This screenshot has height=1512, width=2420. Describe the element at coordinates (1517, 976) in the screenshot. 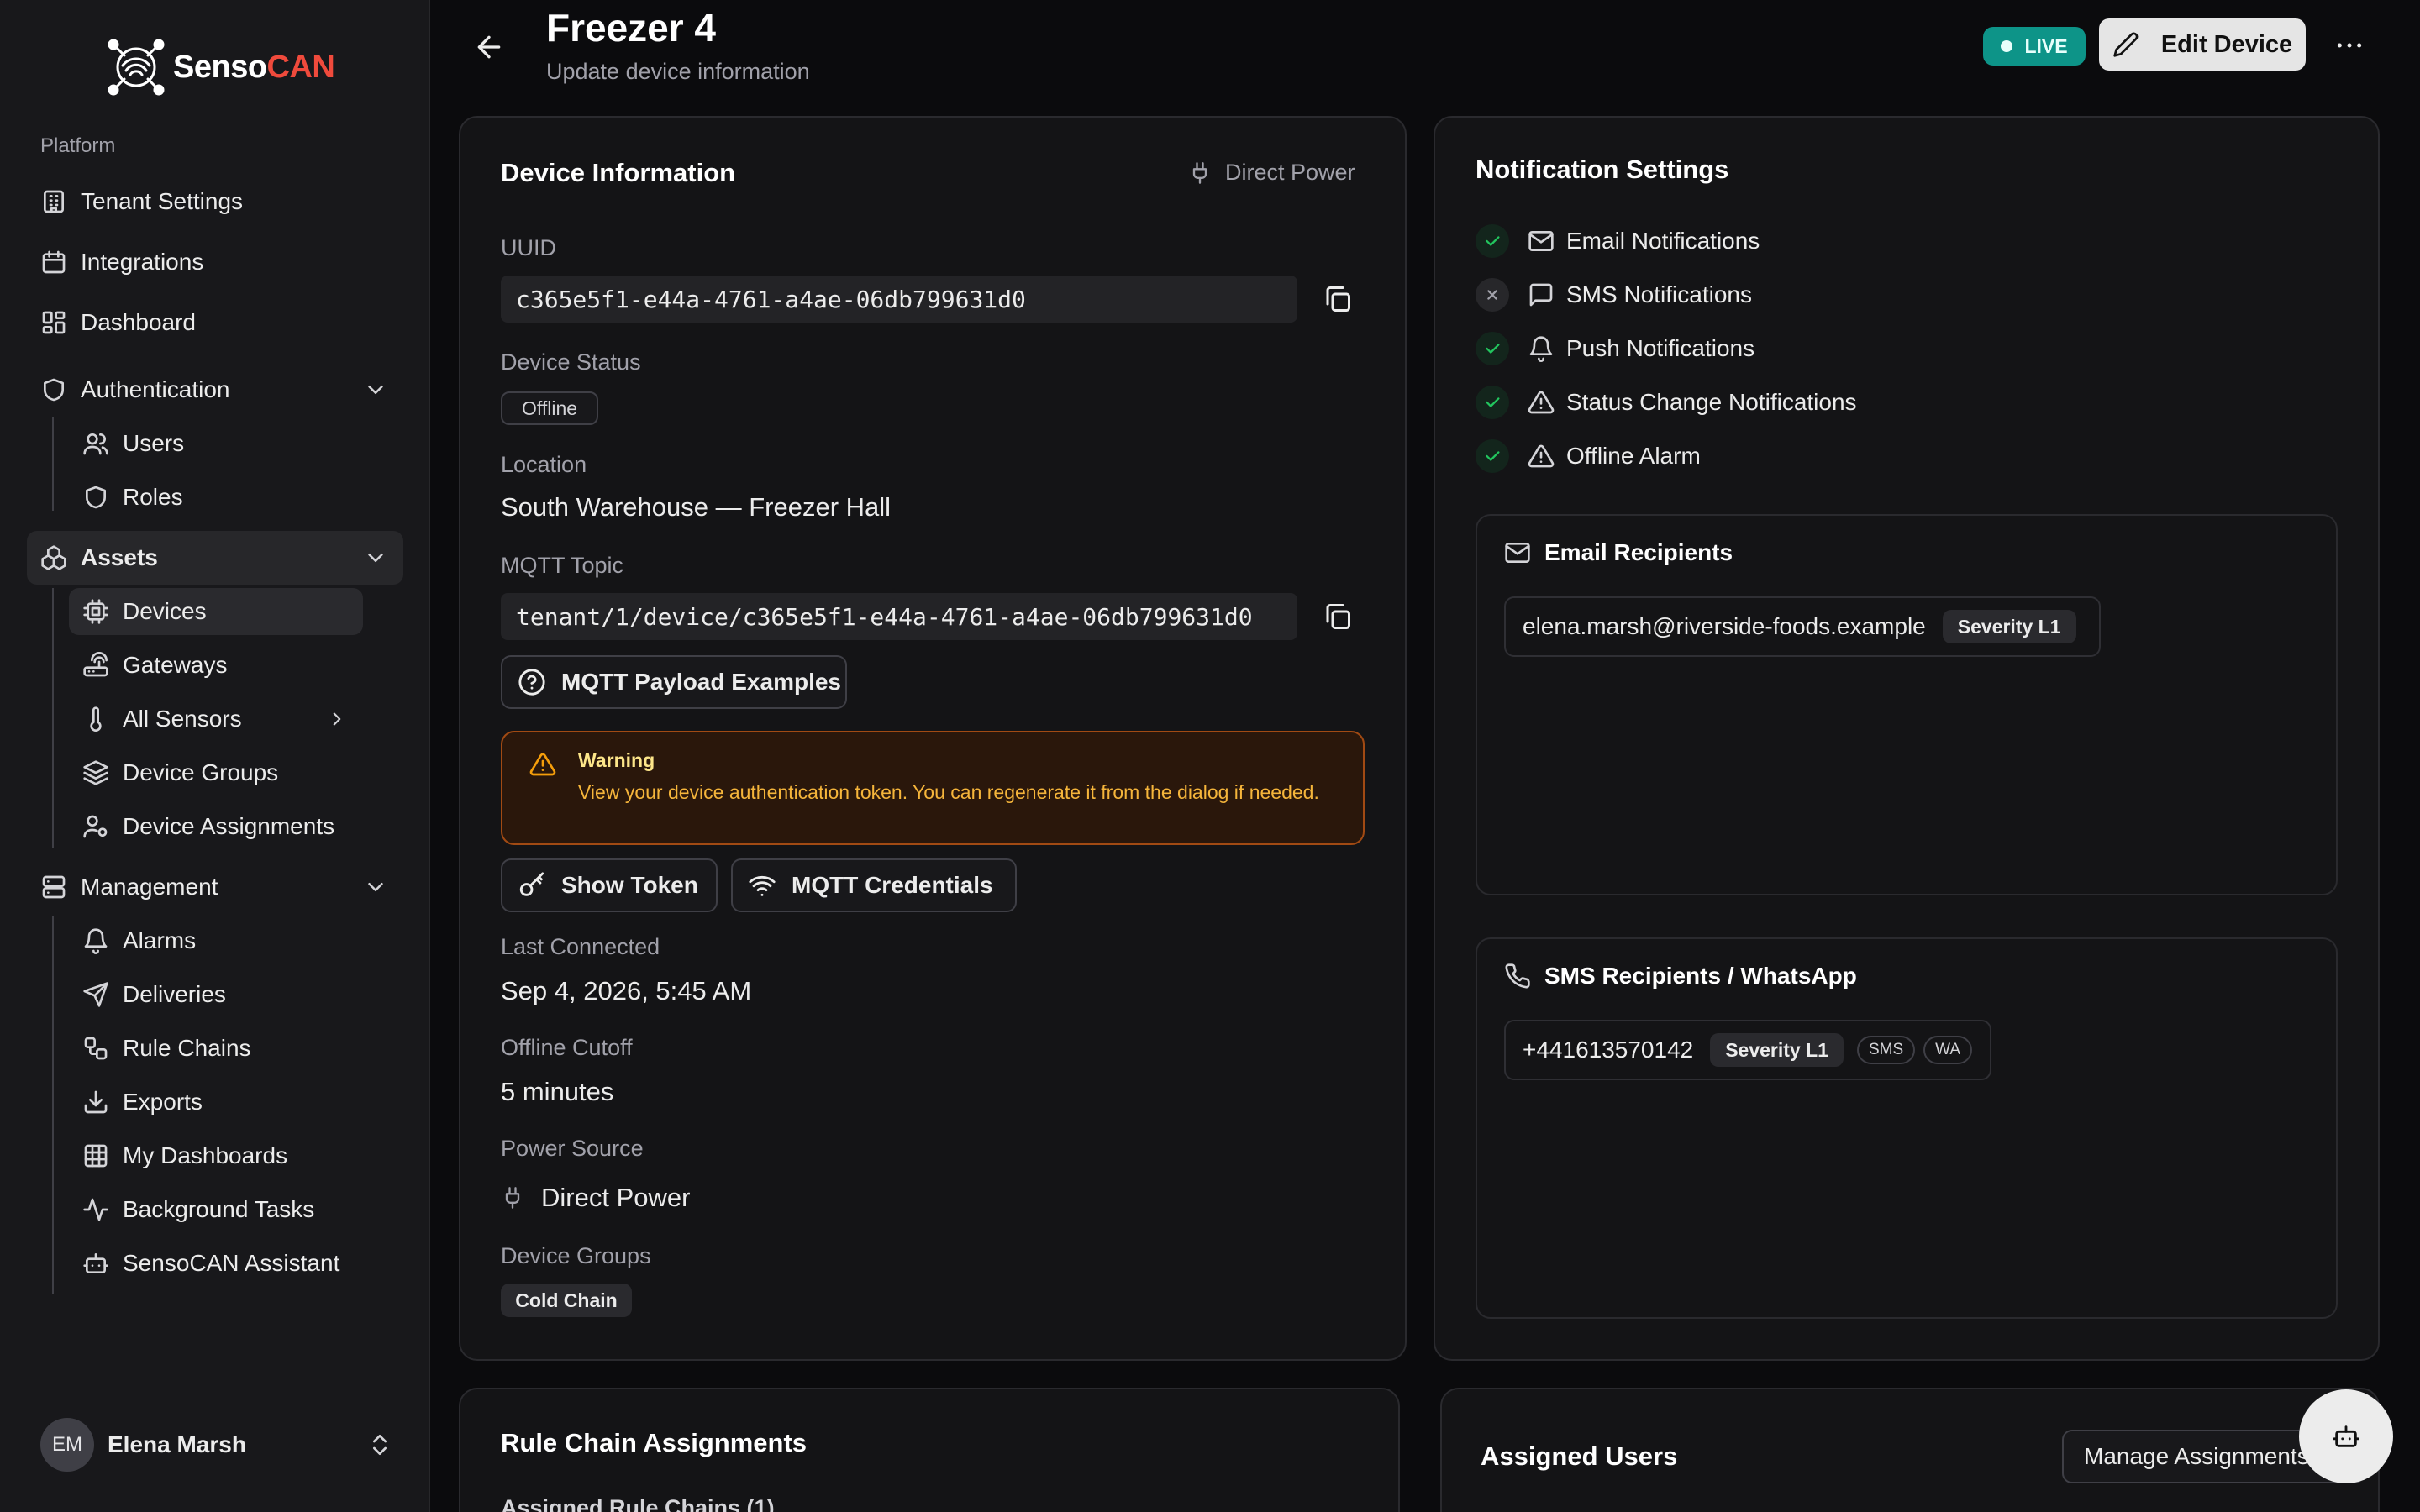

I see `phone-icon` at that location.